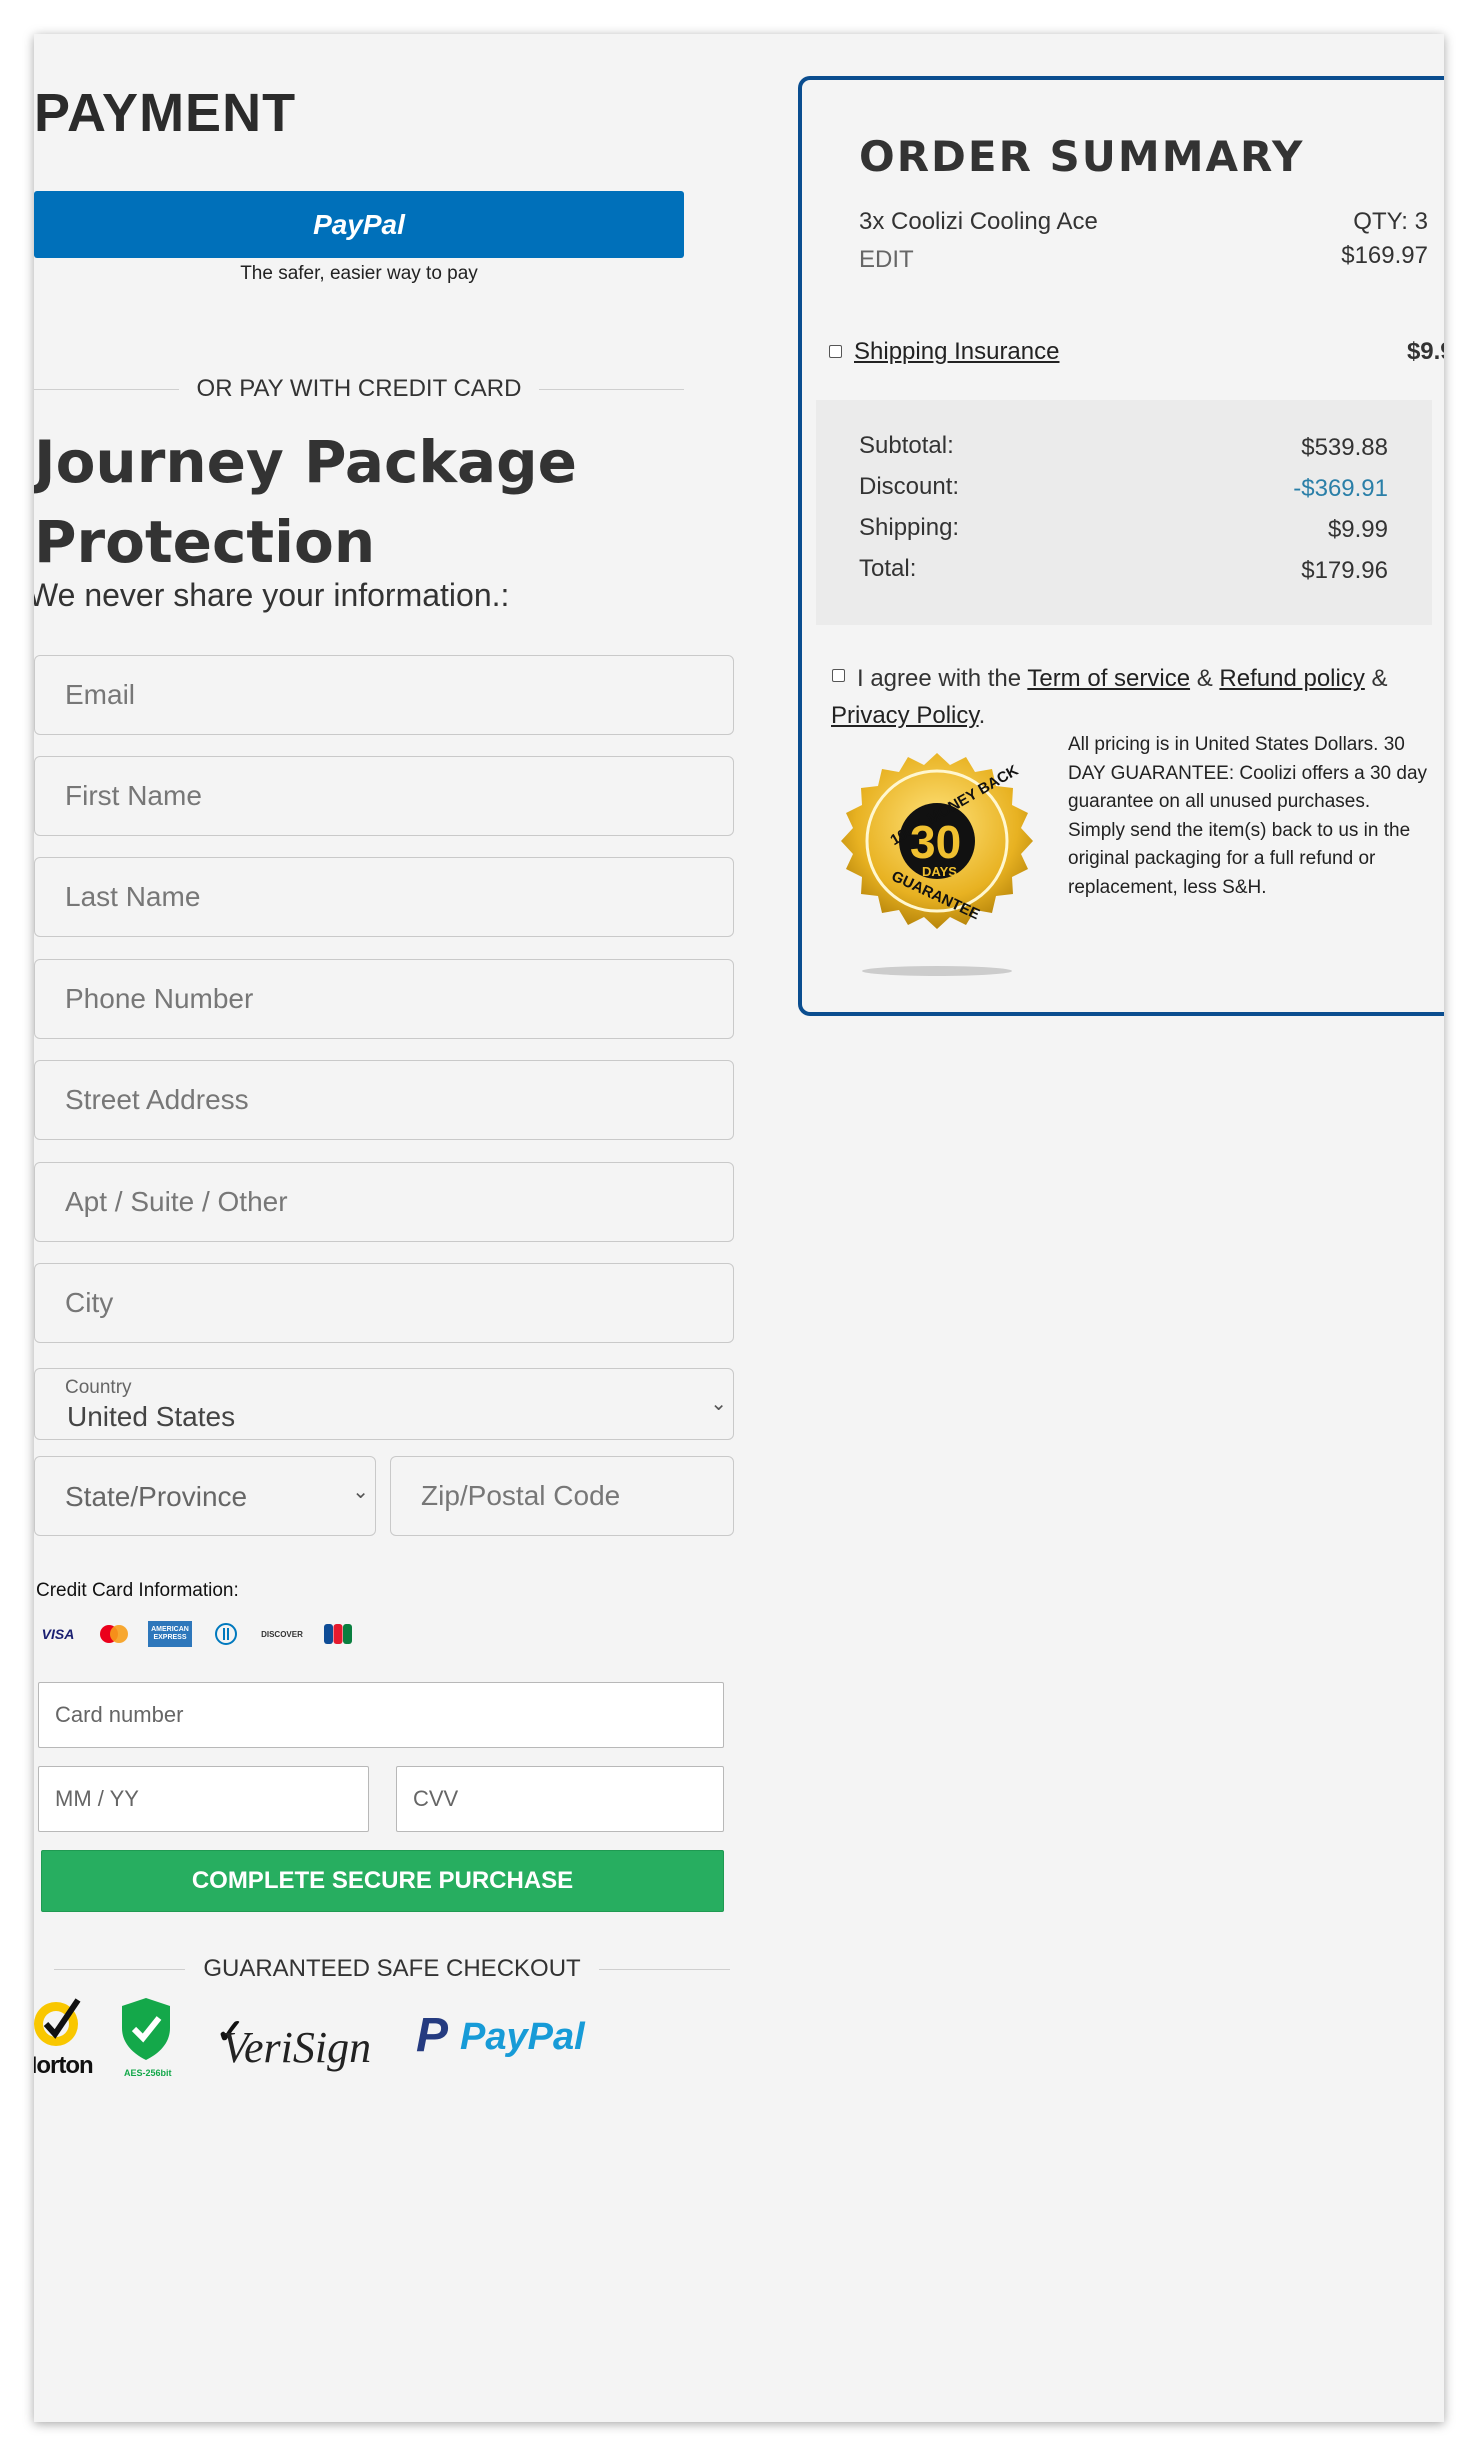  What do you see at coordinates (384, 1404) in the screenshot?
I see `country-select: Country United States ⌄` at bounding box center [384, 1404].